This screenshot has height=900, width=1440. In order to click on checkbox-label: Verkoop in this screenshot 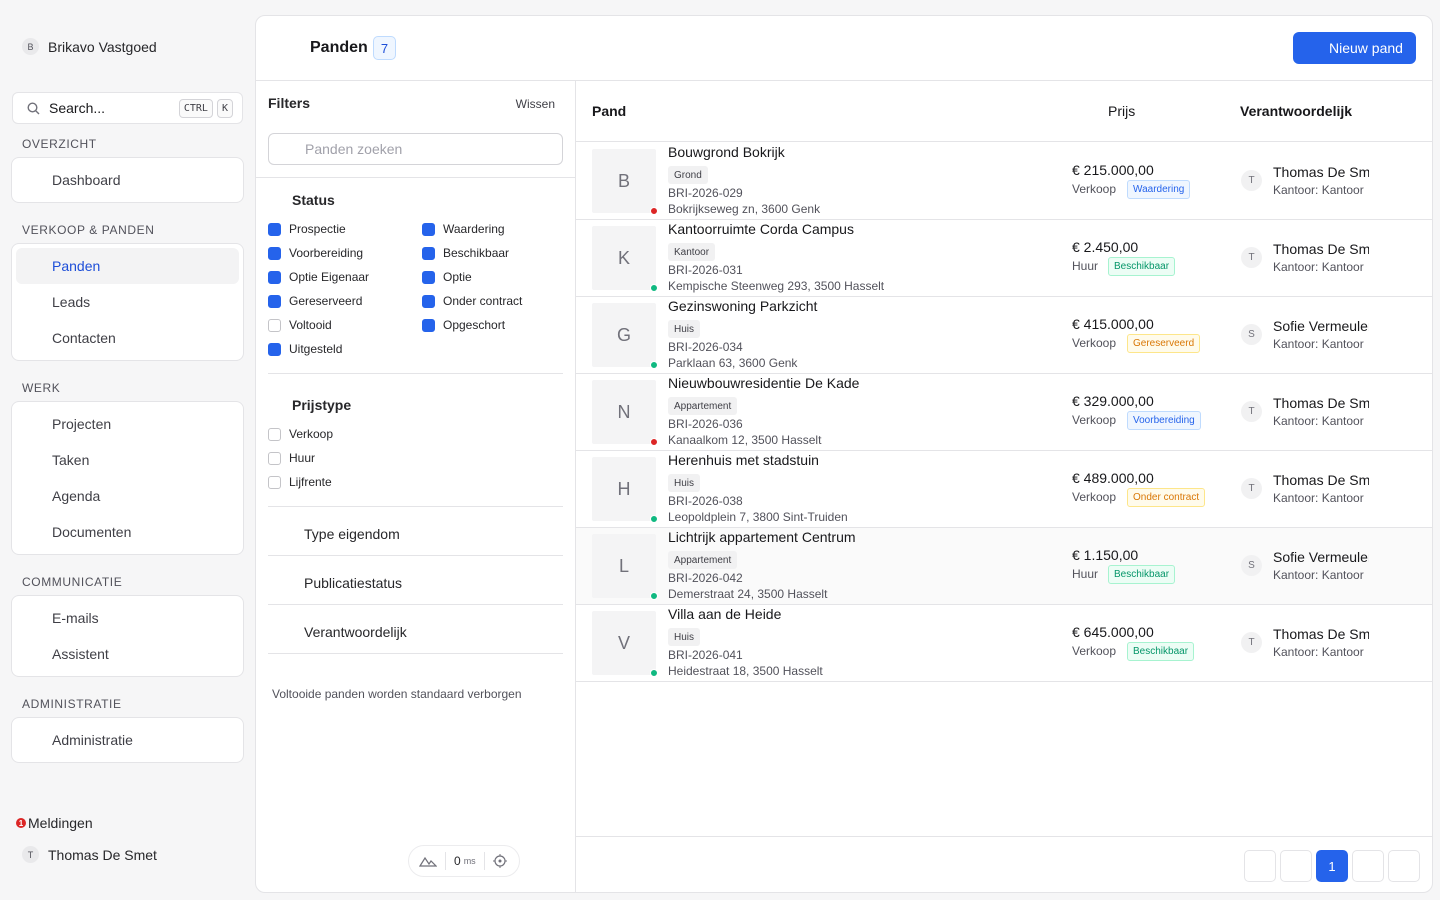, I will do `click(311, 434)`.